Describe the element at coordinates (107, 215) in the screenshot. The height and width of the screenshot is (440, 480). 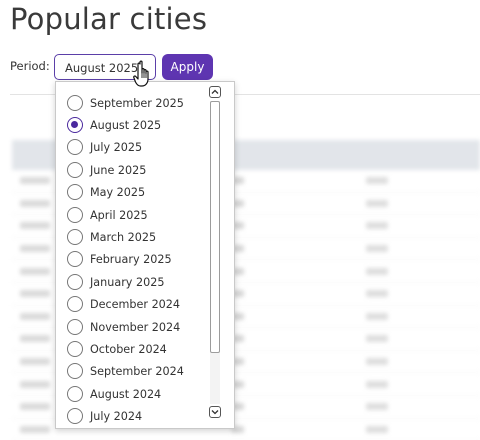
I see `dropdown-option: April 2025` at that location.